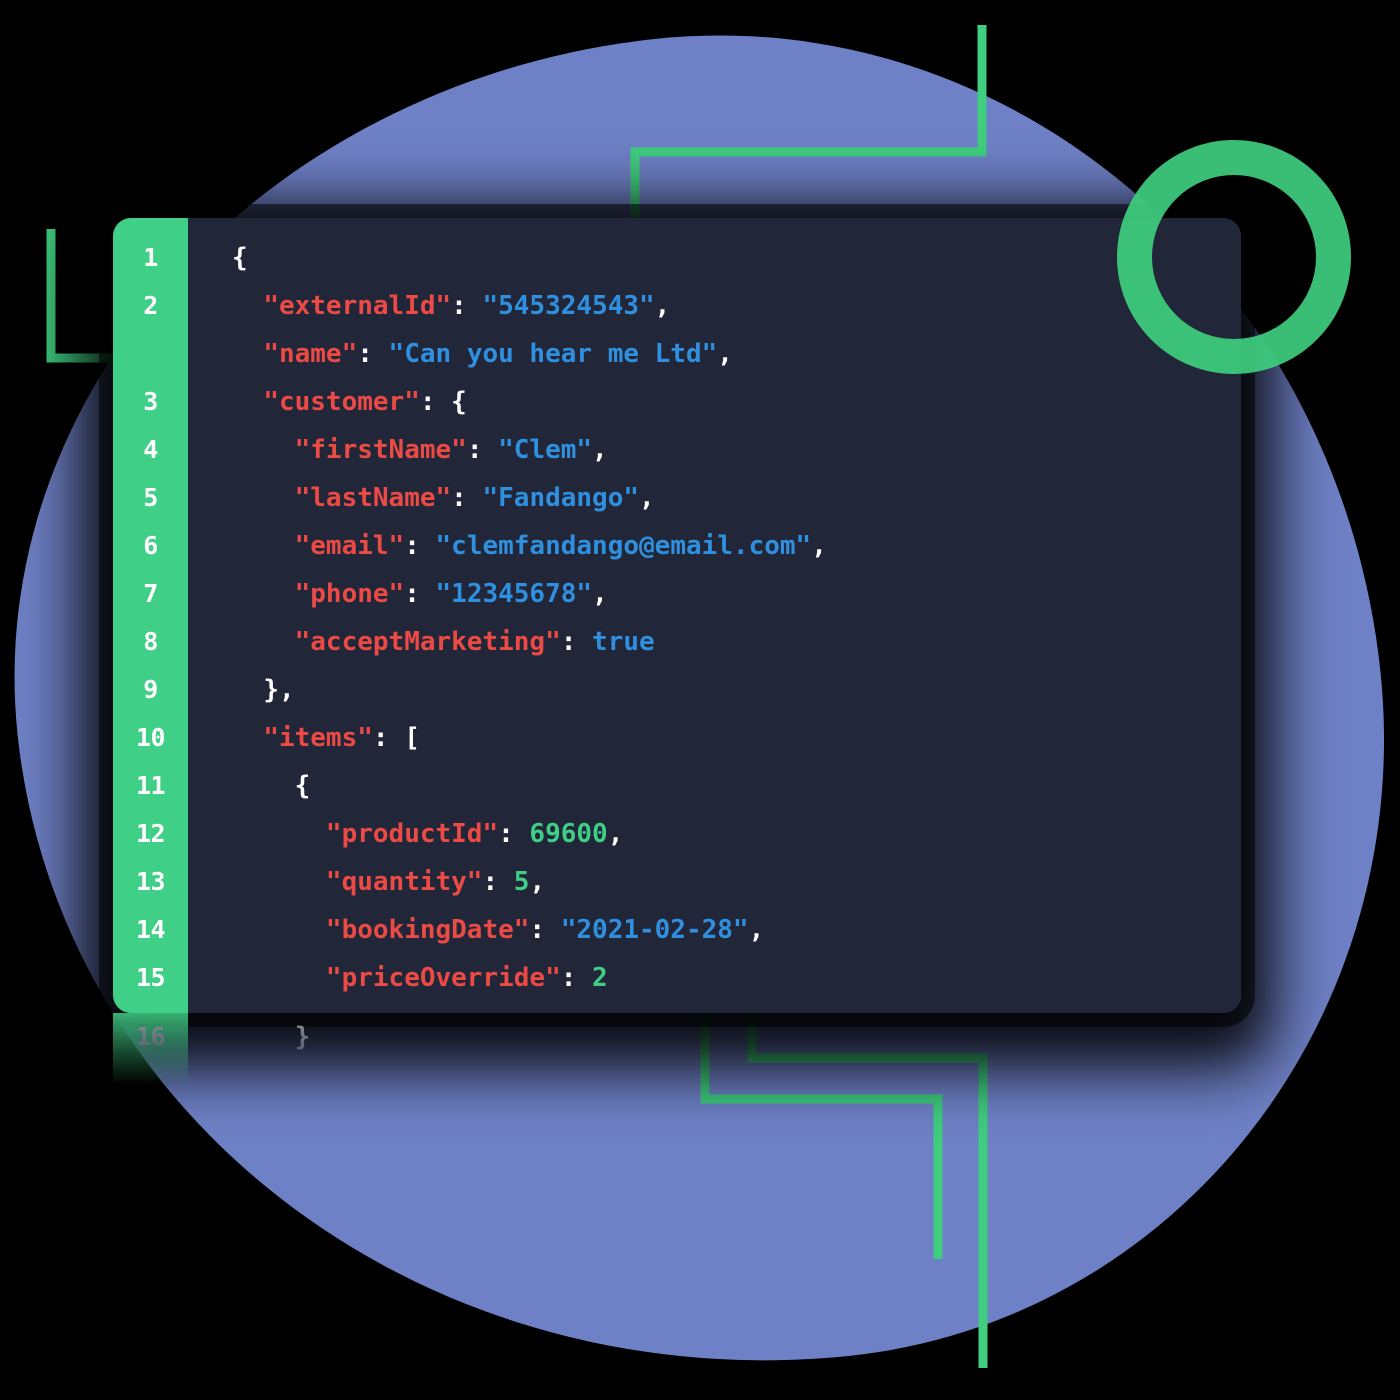  Describe the element at coordinates (654, 930) in the screenshot. I see `code-token-str: "2021-02-28"` at that location.